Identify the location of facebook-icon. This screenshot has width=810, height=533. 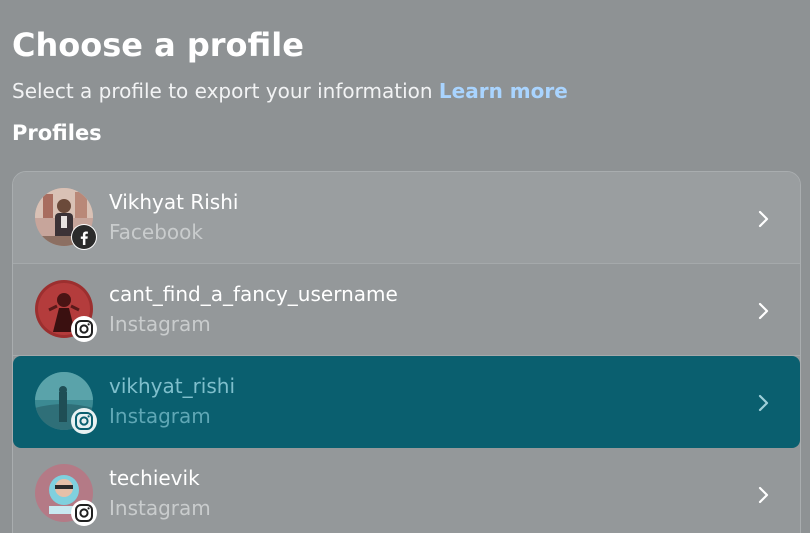
(84, 237).